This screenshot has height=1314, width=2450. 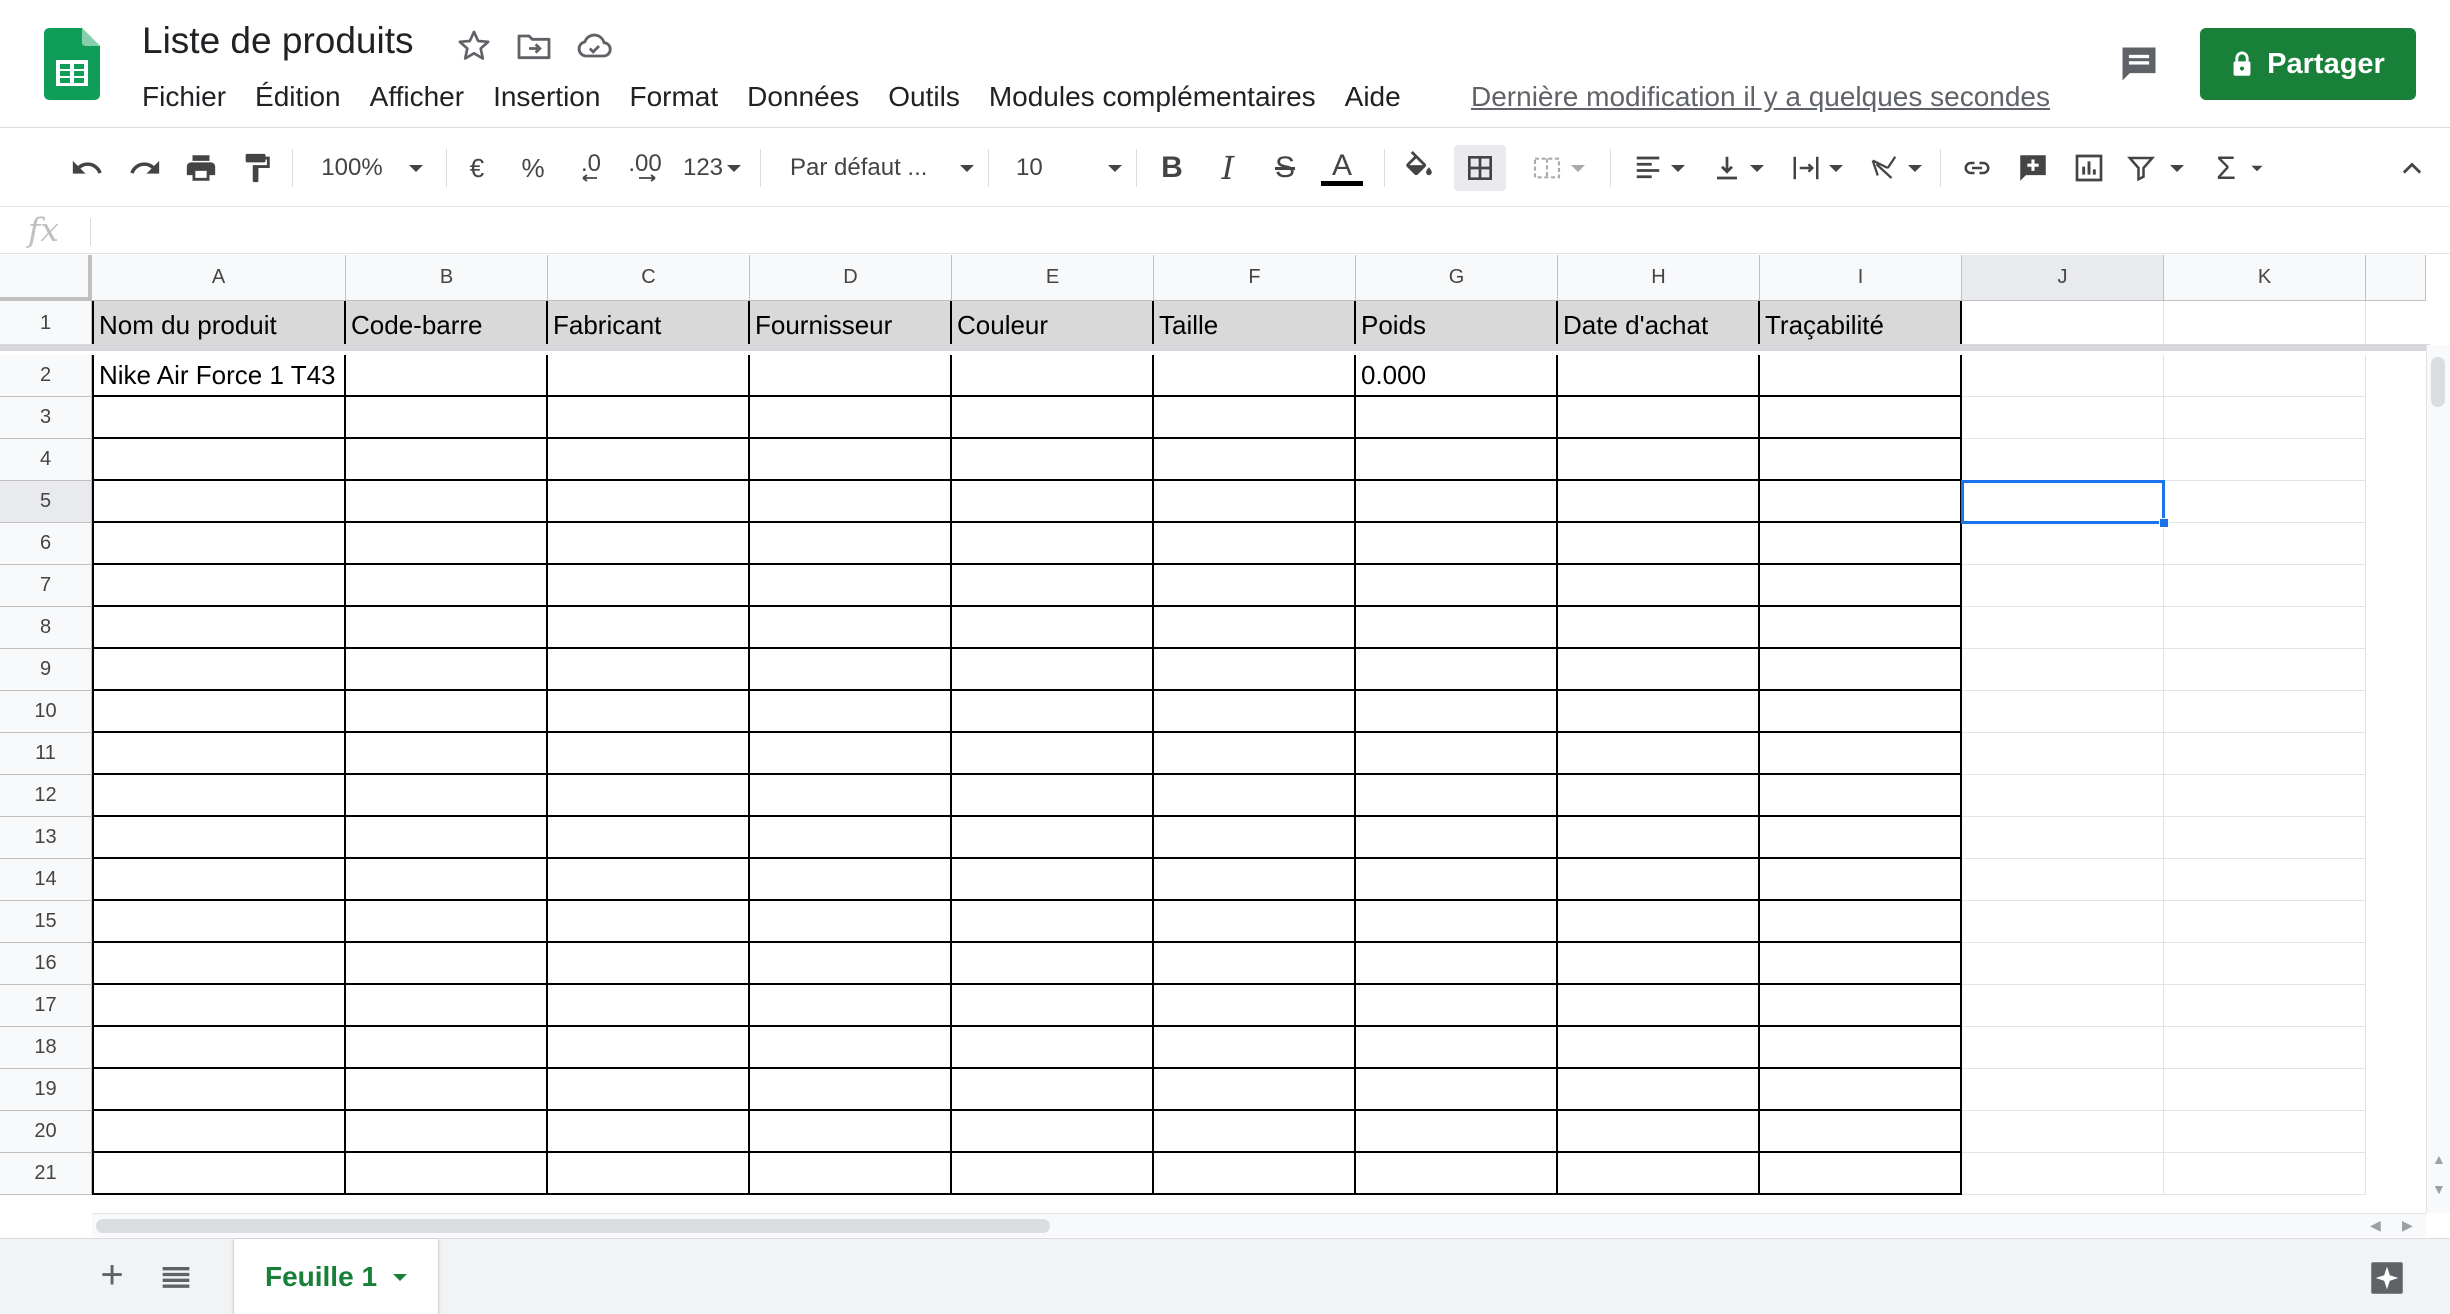 What do you see at coordinates (2265, 586) in the screenshot?
I see `cell-k7` at bounding box center [2265, 586].